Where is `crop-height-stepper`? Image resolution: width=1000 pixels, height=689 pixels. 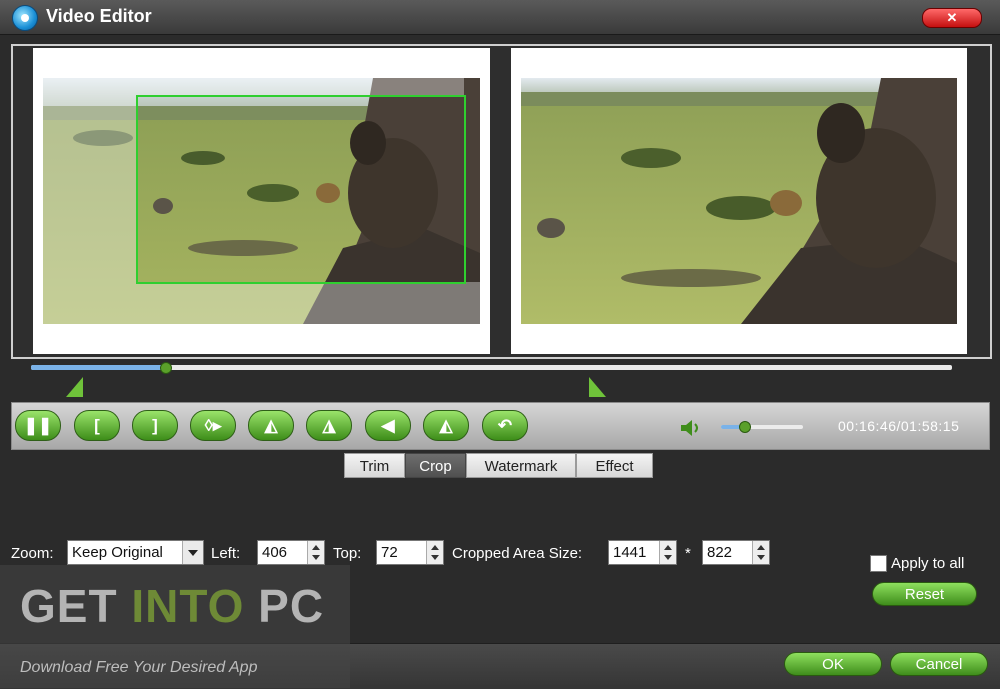 crop-height-stepper is located at coordinates (760, 552).